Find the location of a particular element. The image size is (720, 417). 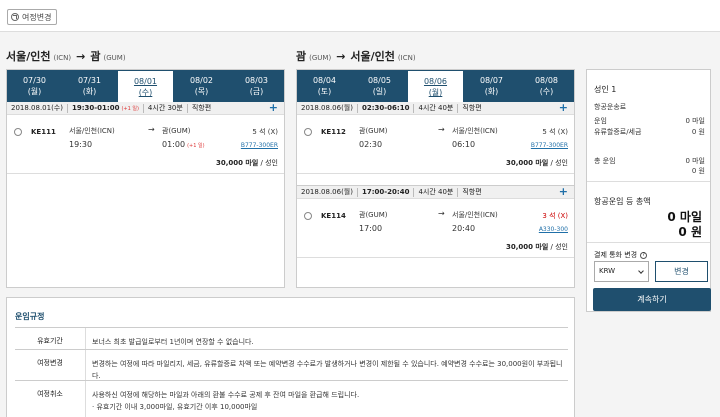

currency-change-button: 변경 is located at coordinates (681, 271).